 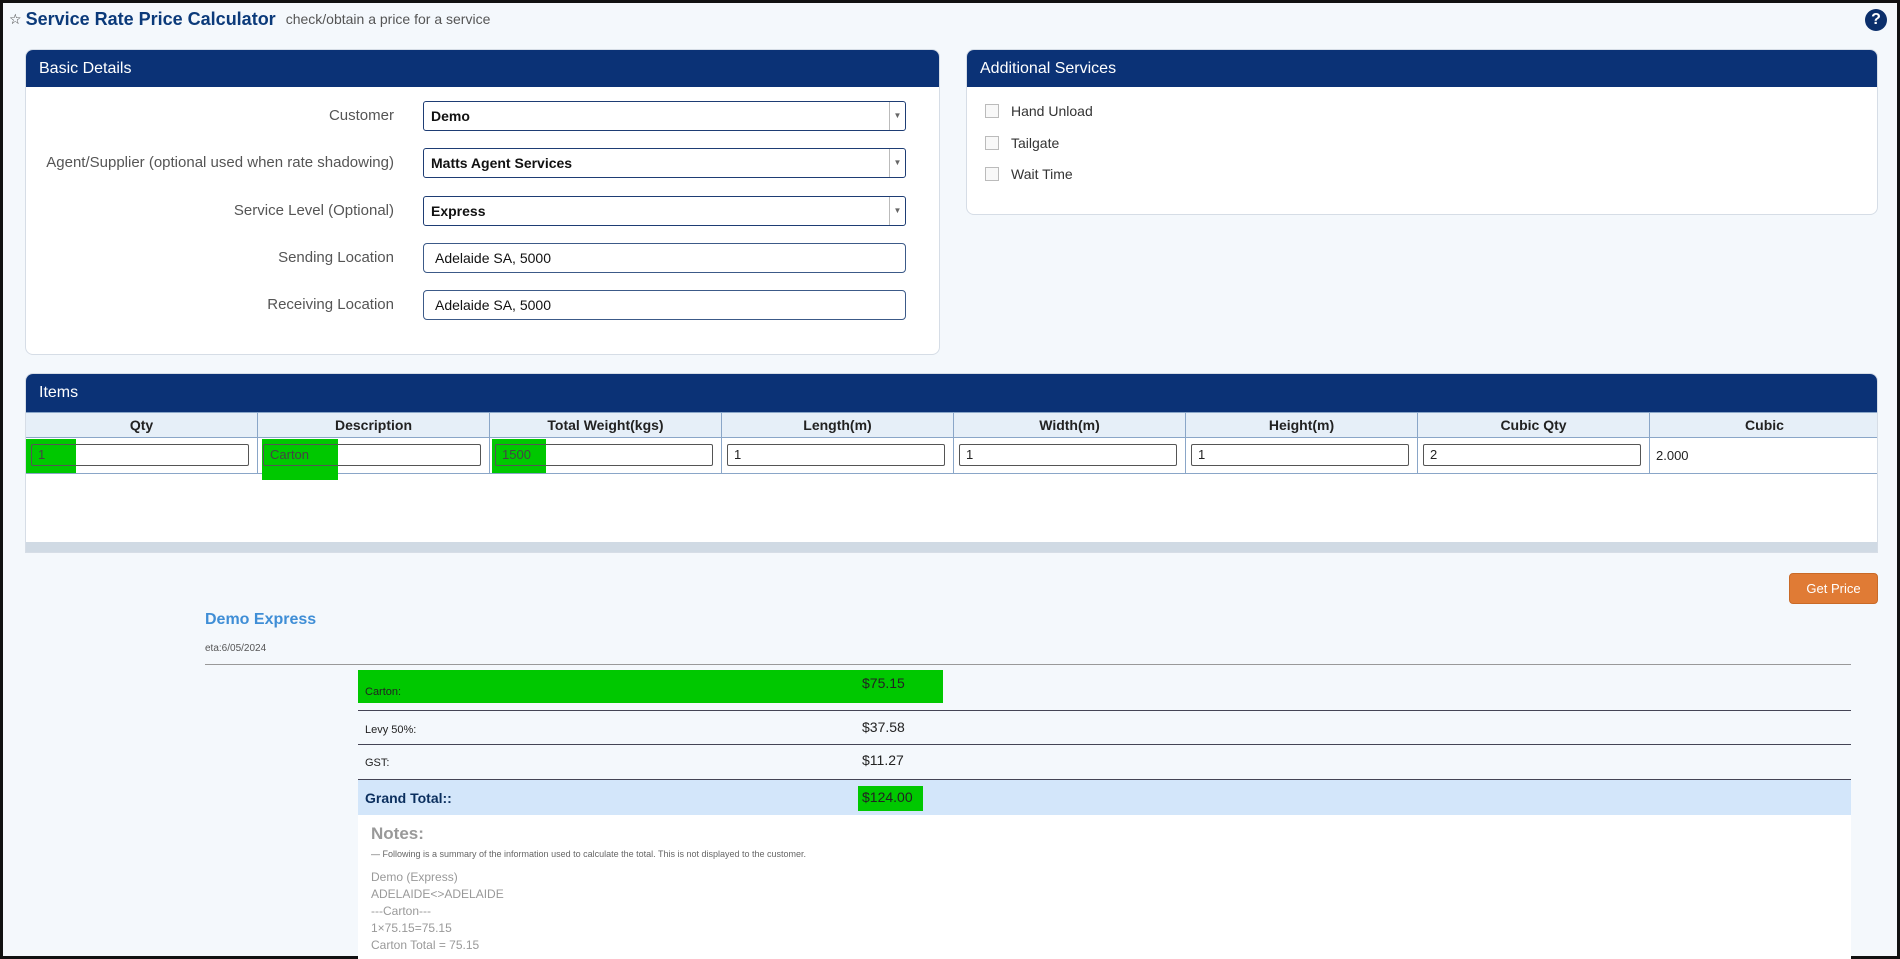 I want to click on price-value: $11.27, so click(x=883, y=760).